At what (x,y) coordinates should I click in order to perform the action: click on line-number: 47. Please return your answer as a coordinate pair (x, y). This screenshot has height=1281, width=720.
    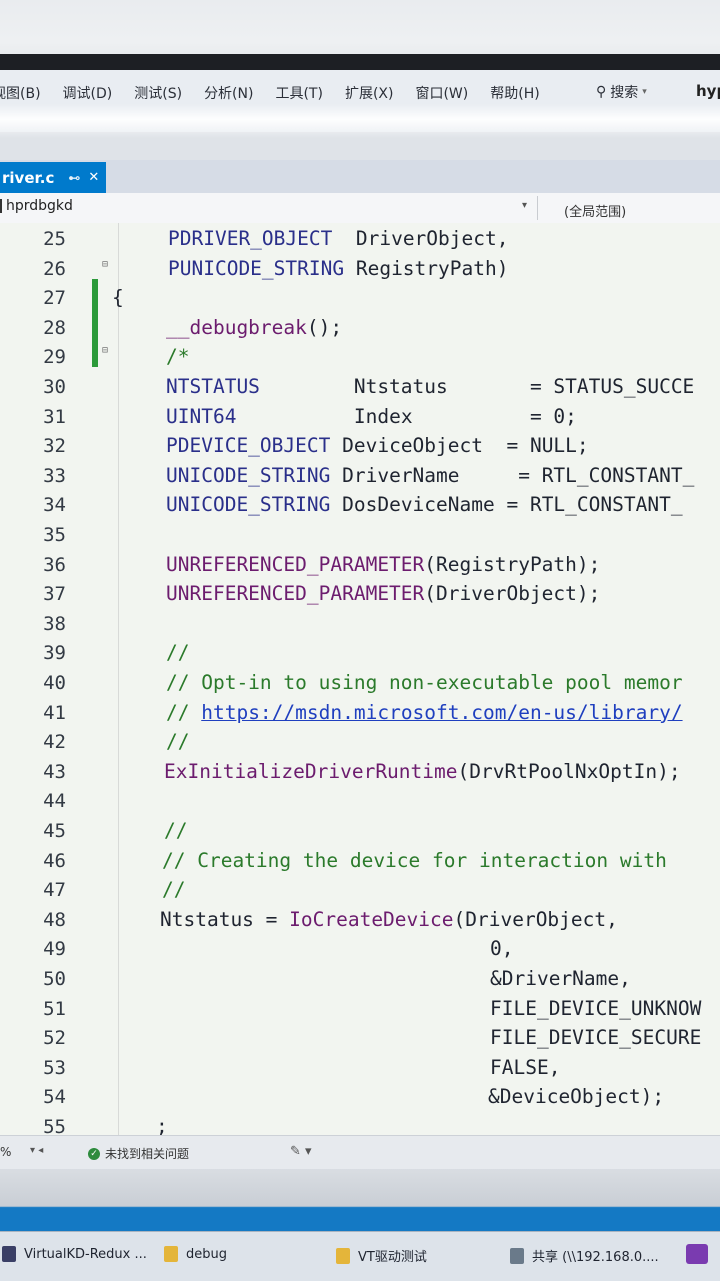
    Looking at the image, I should click on (54, 890).